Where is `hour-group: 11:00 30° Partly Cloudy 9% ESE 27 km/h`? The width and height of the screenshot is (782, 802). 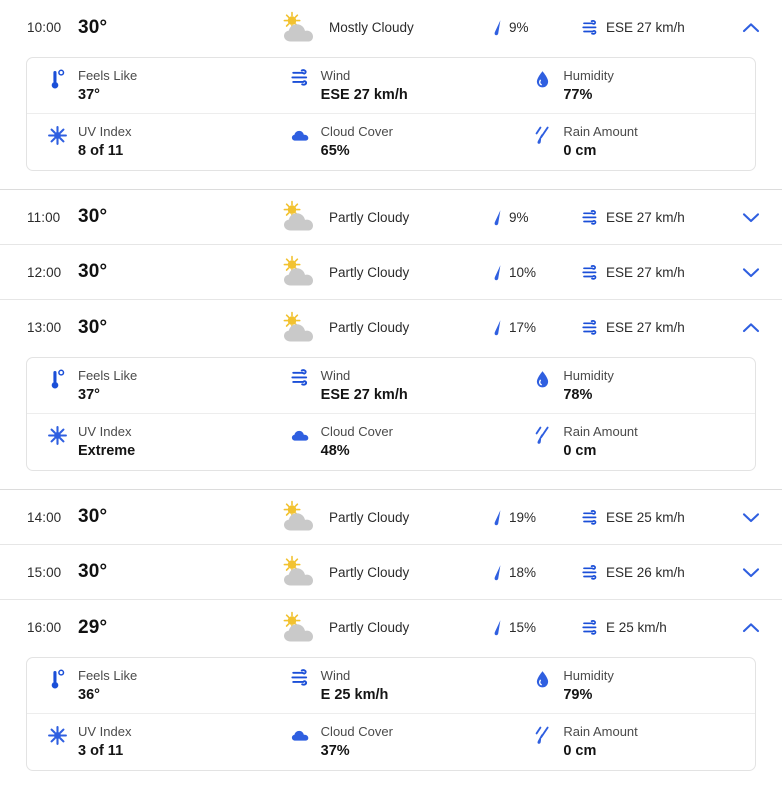 hour-group: 11:00 30° Partly Cloudy 9% ESE 27 km/h is located at coordinates (391, 217).